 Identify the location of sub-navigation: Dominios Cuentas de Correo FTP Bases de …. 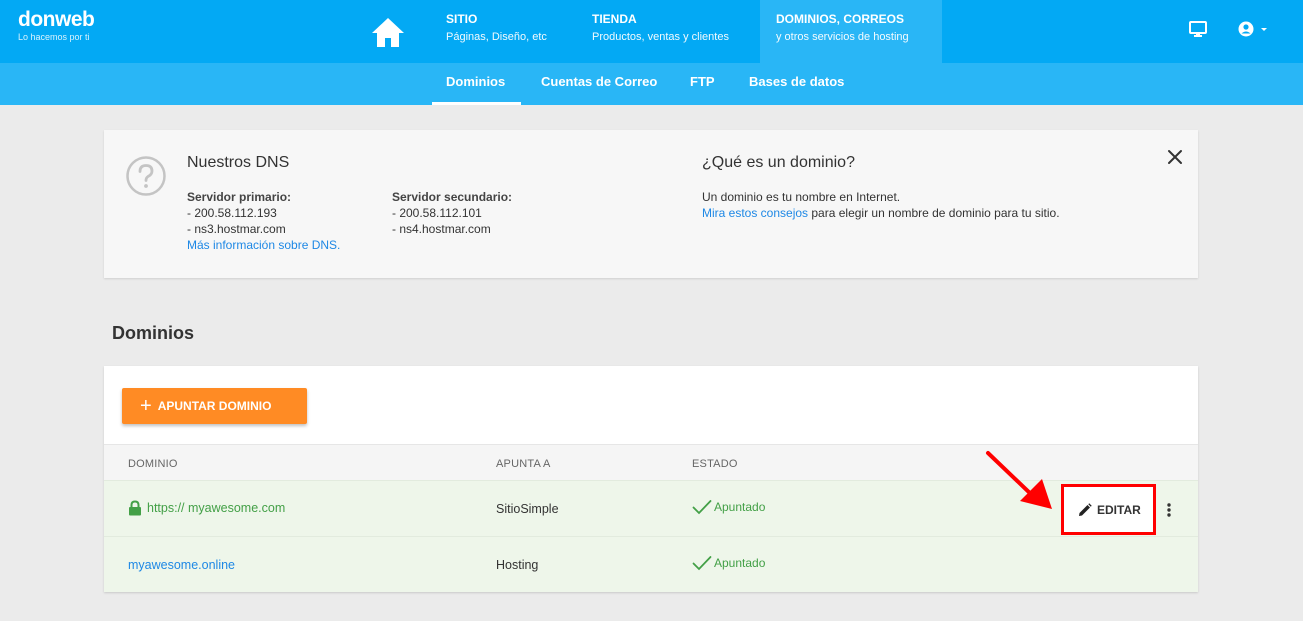
(651, 84).